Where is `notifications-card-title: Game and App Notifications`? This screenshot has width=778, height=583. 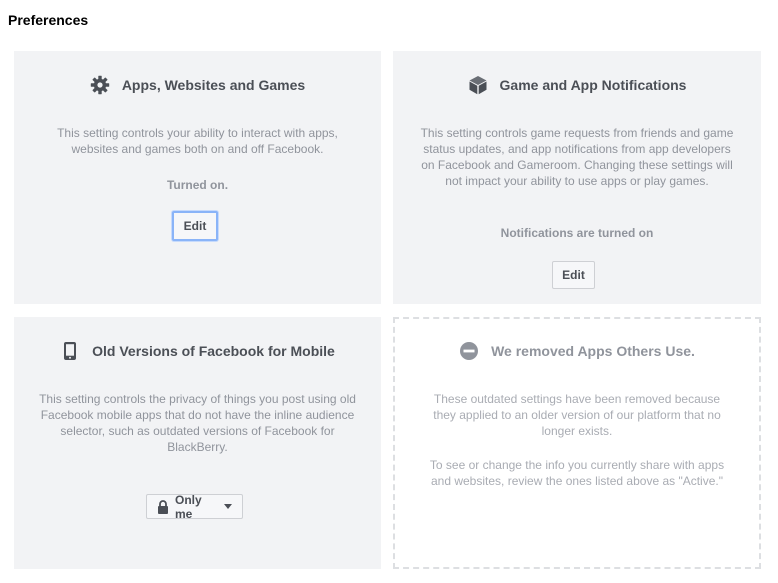
notifications-card-title: Game and App Notifications is located at coordinates (593, 85).